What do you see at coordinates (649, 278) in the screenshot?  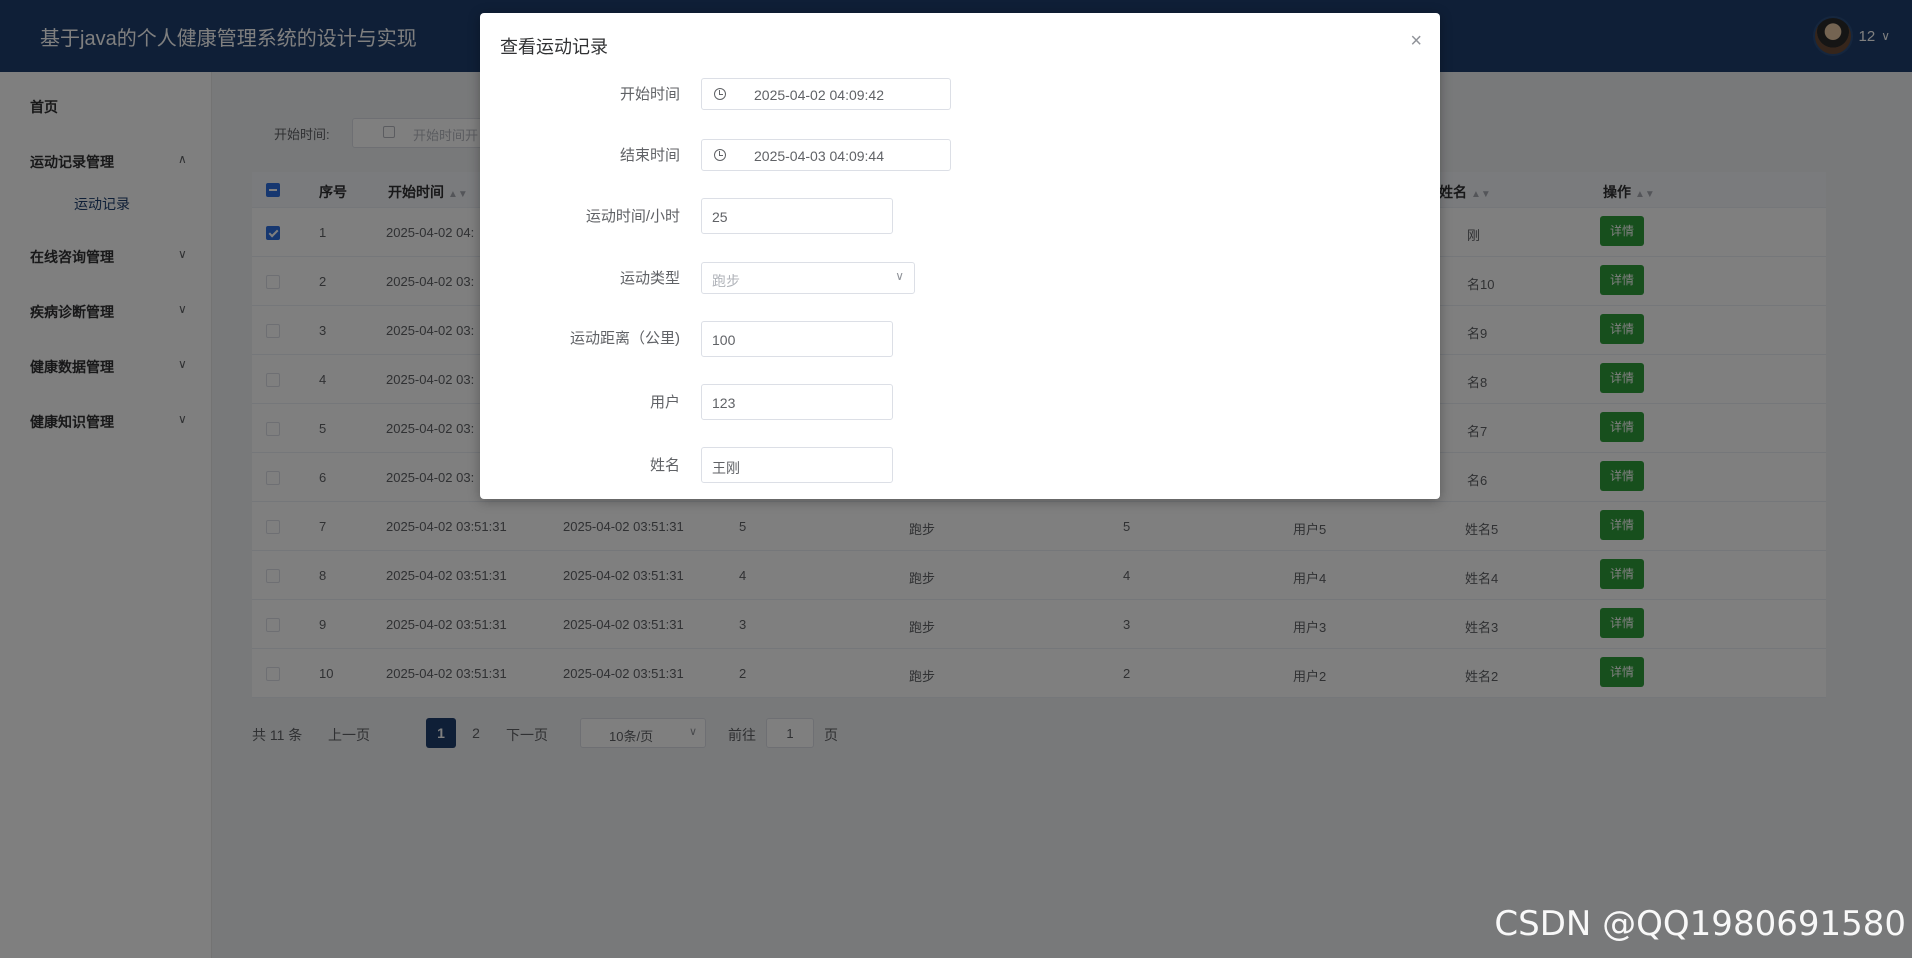 I see `type-label: 运动类型` at bounding box center [649, 278].